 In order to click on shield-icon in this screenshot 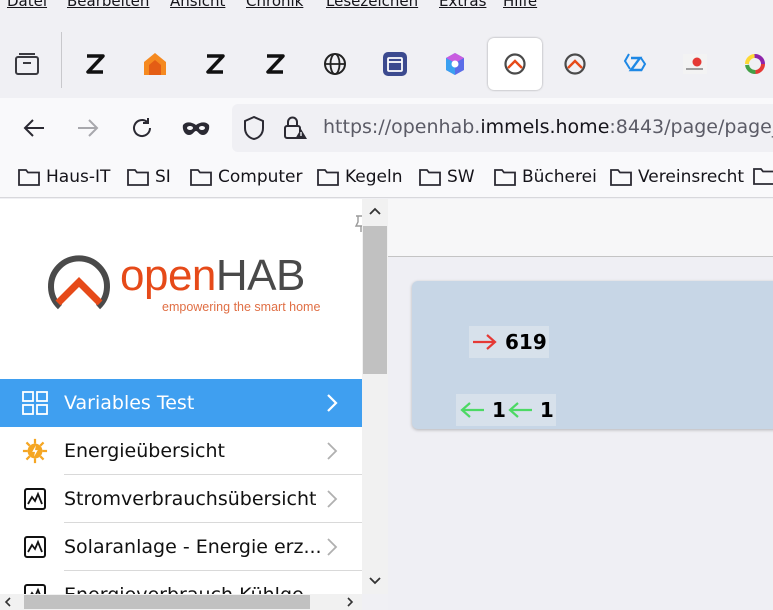, I will do `click(254, 128)`.